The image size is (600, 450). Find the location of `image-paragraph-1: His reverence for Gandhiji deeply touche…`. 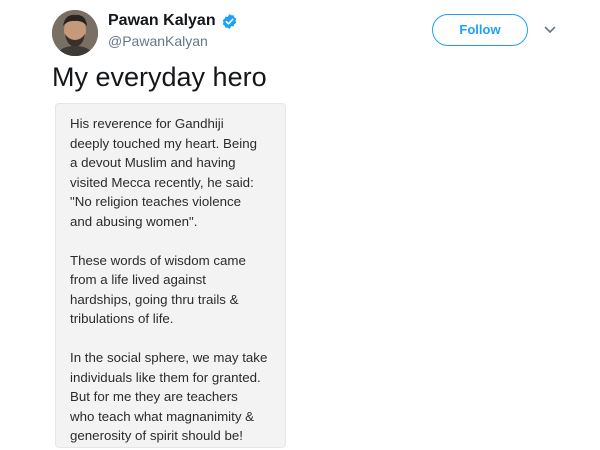

image-paragraph-1: His reverence for Gandhiji deeply touche… is located at coordinates (170, 172).